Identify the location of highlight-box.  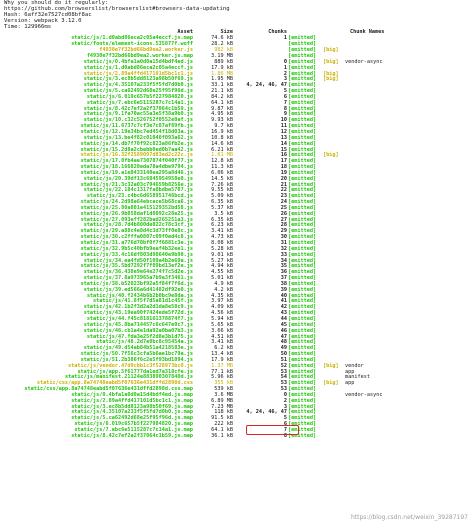
(272, 430).